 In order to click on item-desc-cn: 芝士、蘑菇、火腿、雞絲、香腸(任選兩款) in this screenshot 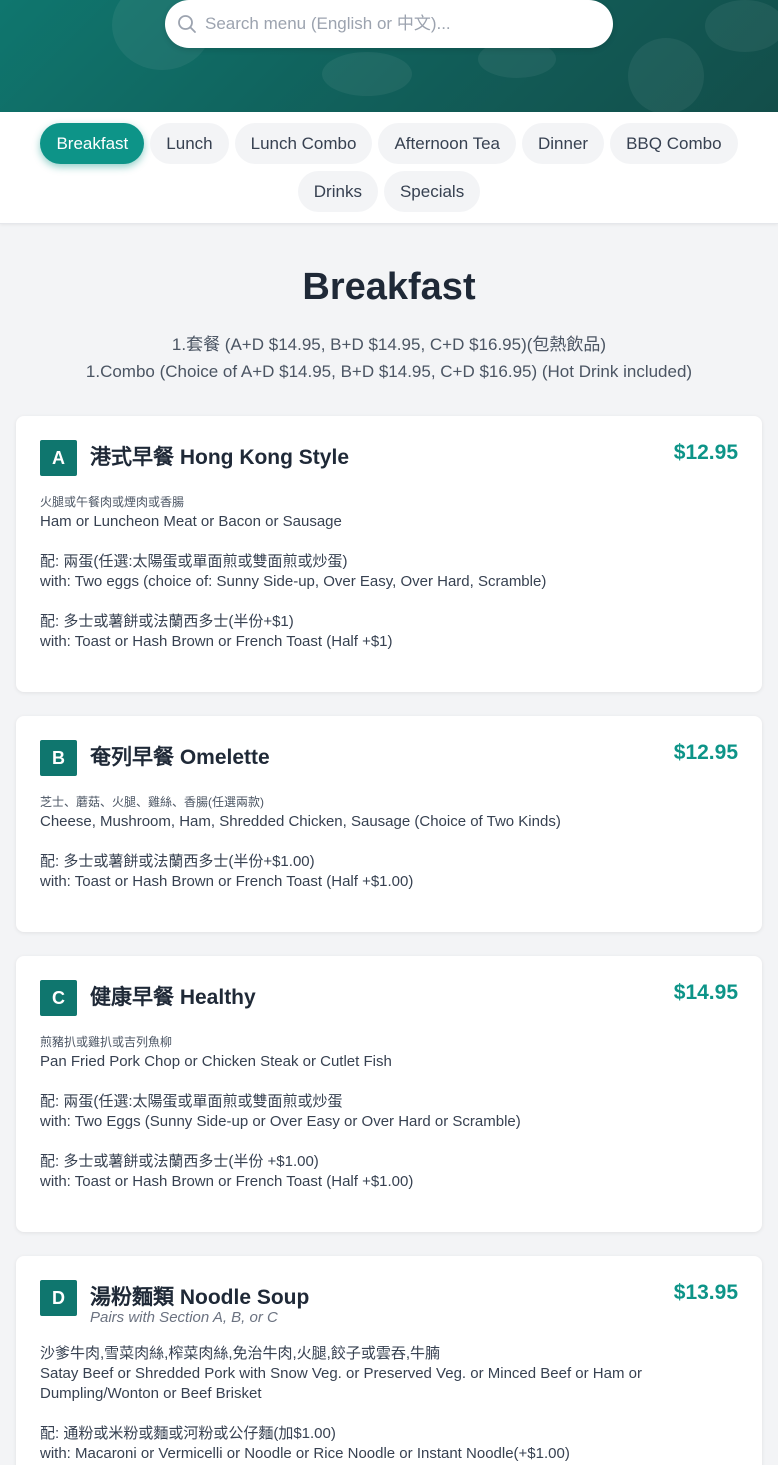, I will do `click(152, 802)`.